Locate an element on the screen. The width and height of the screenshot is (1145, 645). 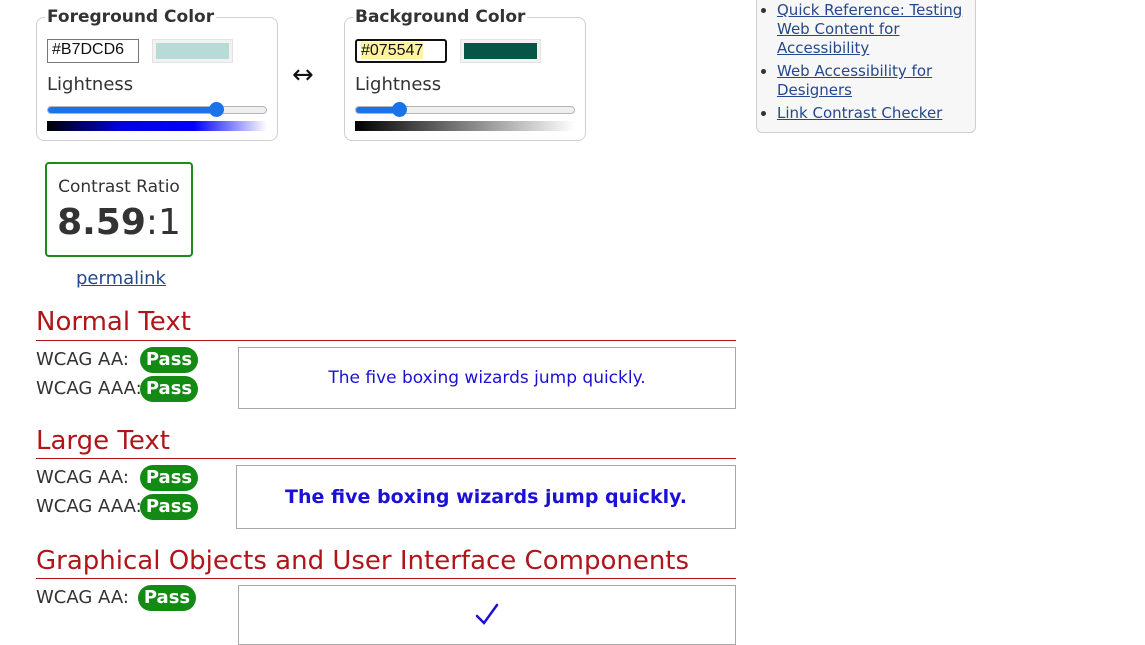
background-lightness-label: Lightness is located at coordinates (398, 84).